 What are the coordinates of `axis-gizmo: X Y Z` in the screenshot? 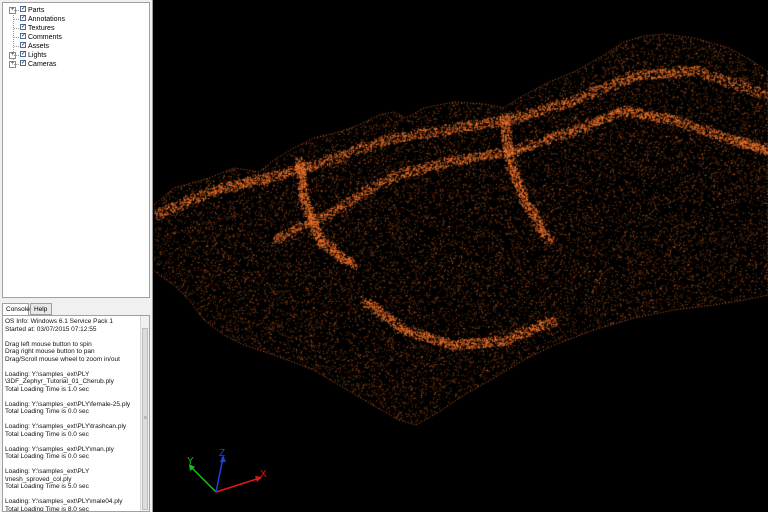 It's located at (227, 470).